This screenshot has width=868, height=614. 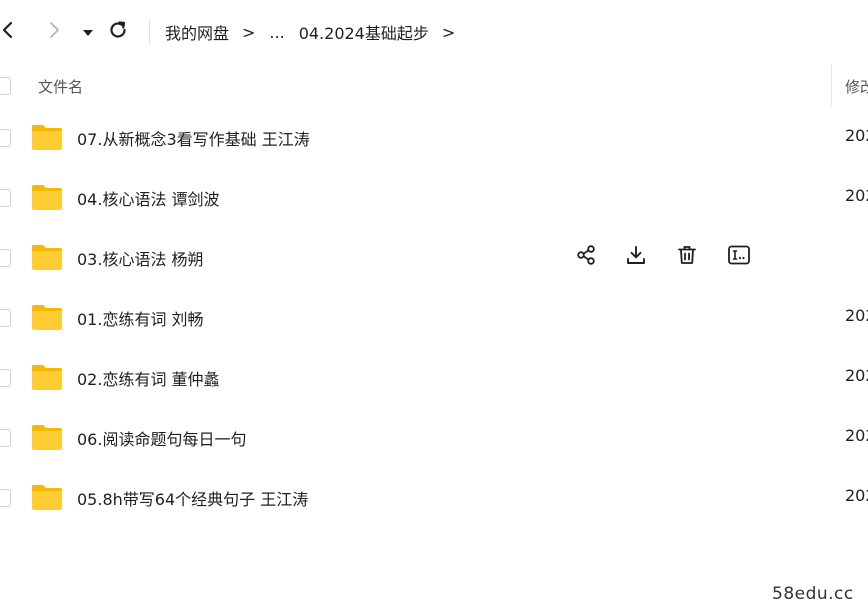 I want to click on column-header-name: 文件名, so click(x=60, y=86).